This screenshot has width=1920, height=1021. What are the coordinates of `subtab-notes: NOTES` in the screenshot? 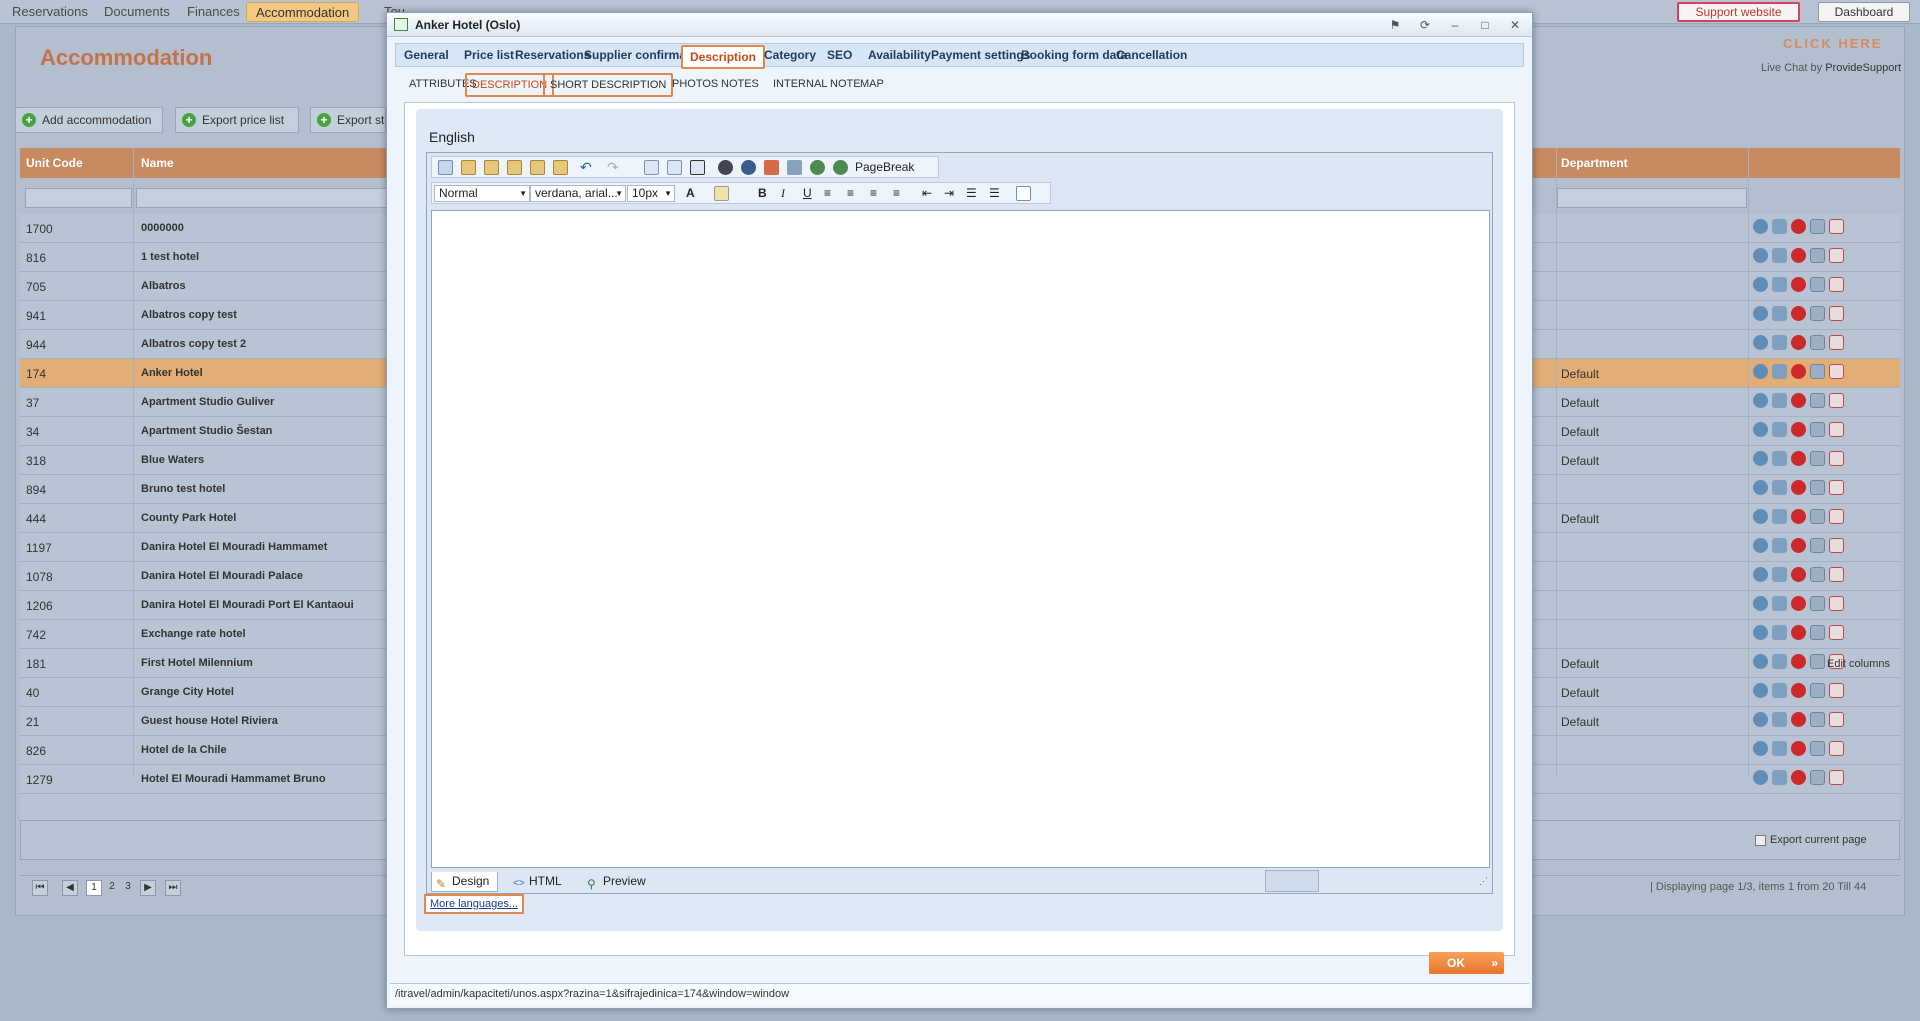 It's located at (740, 84).